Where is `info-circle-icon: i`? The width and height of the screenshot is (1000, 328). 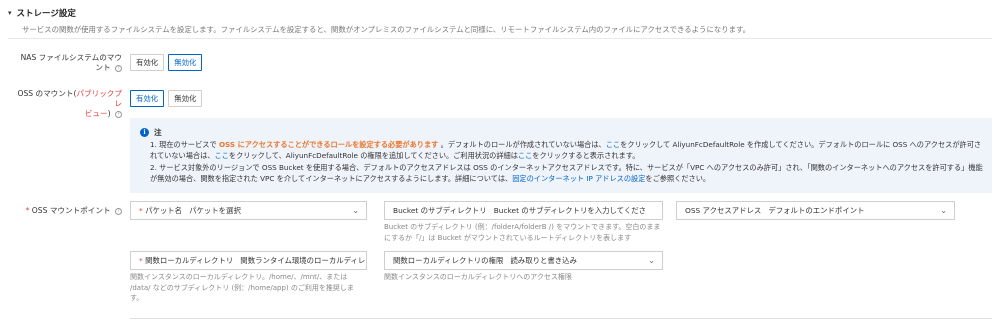 info-circle-icon: i is located at coordinates (144, 132).